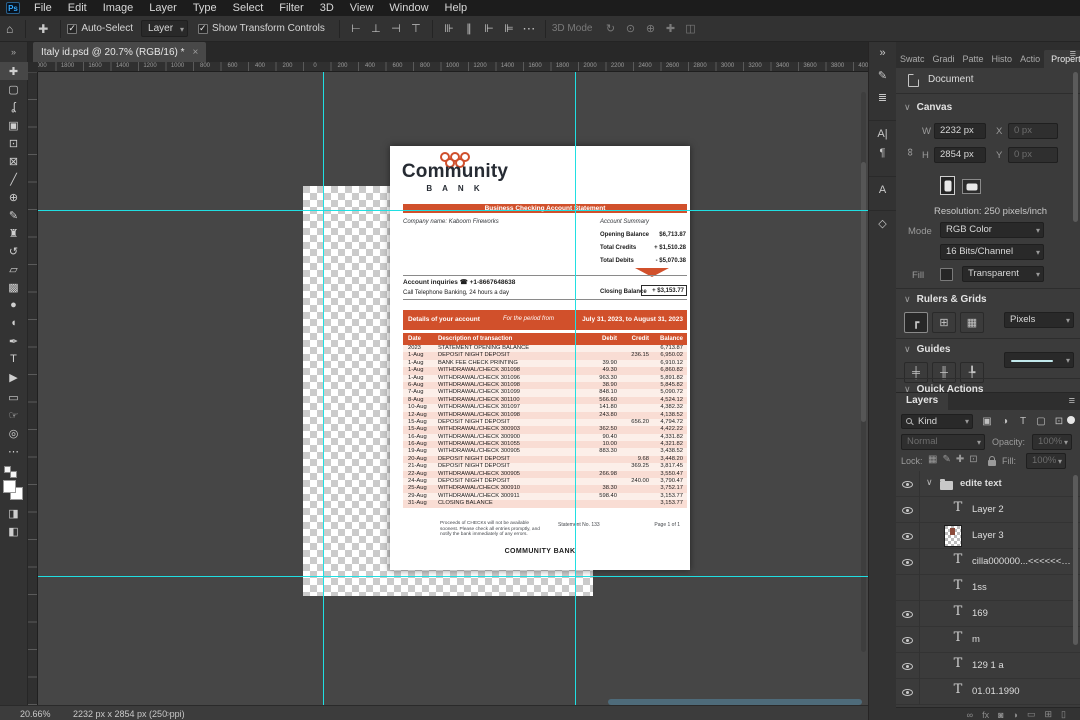 This screenshot has width=1080, height=720. I want to click on move-tool-icon: ✚, so click(43, 29).